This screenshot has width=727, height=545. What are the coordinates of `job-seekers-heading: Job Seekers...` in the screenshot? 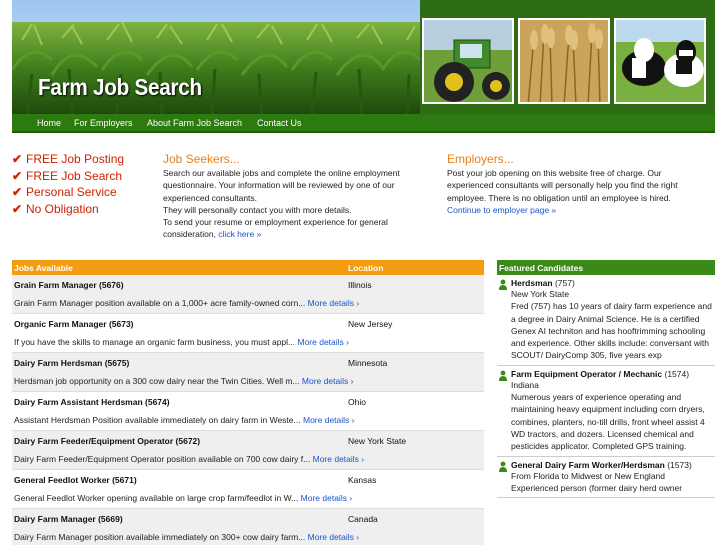 It's located at (201, 159).